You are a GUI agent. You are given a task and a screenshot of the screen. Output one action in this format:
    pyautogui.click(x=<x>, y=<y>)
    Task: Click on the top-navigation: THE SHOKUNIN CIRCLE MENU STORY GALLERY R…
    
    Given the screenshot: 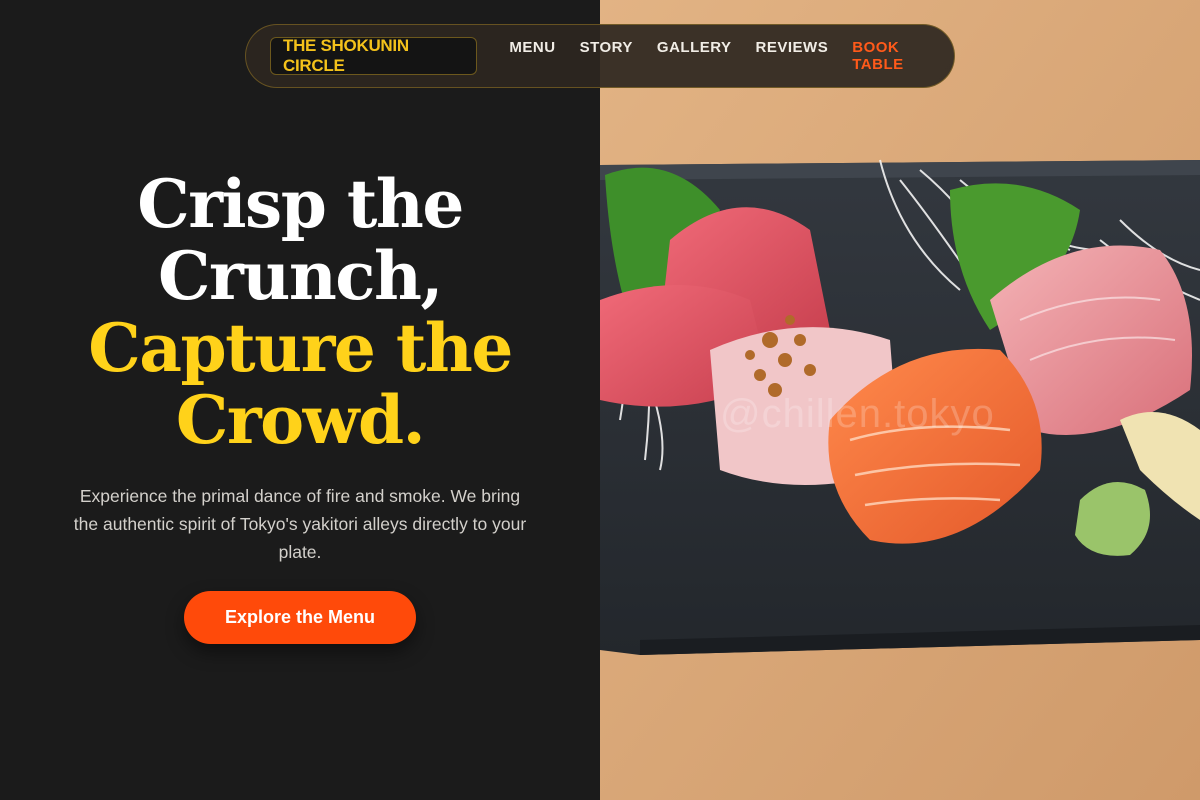 What is the action you would take?
    pyautogui.click(x=600, y=56)
    